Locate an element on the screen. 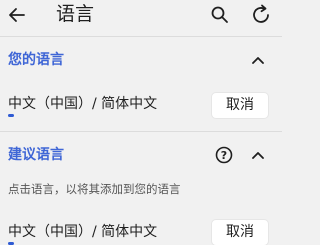  suggested-languages-title: 建议语言 is located at coordinates (36, 155).